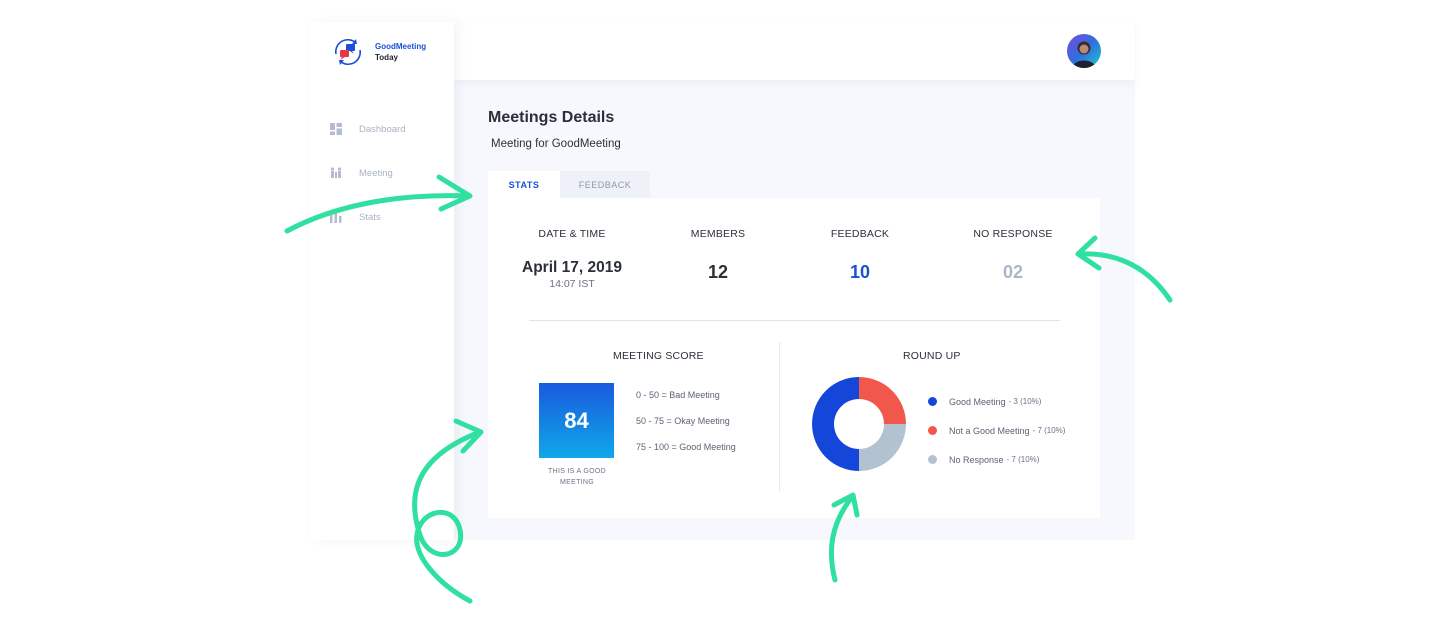 This screenshot has height=627, width=1440. I want to click on legend-label: No Response, so click(976, 459).